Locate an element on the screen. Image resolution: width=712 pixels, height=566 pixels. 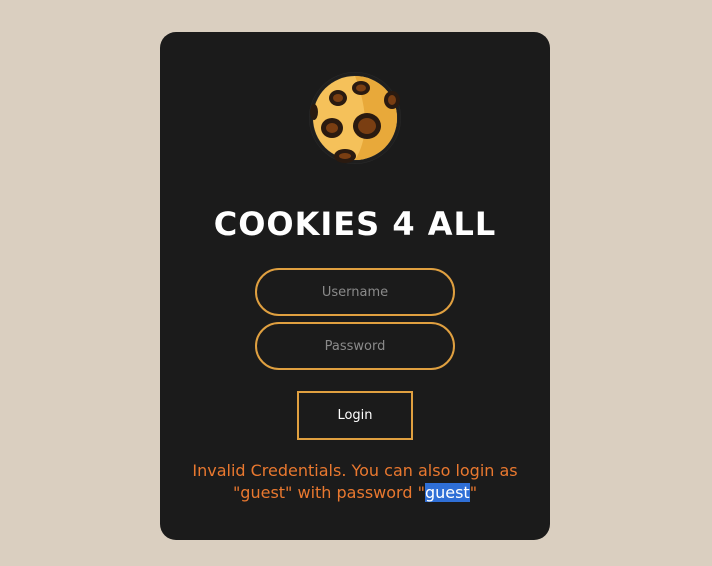
cookie-icon is located at coordinates (355, 118).